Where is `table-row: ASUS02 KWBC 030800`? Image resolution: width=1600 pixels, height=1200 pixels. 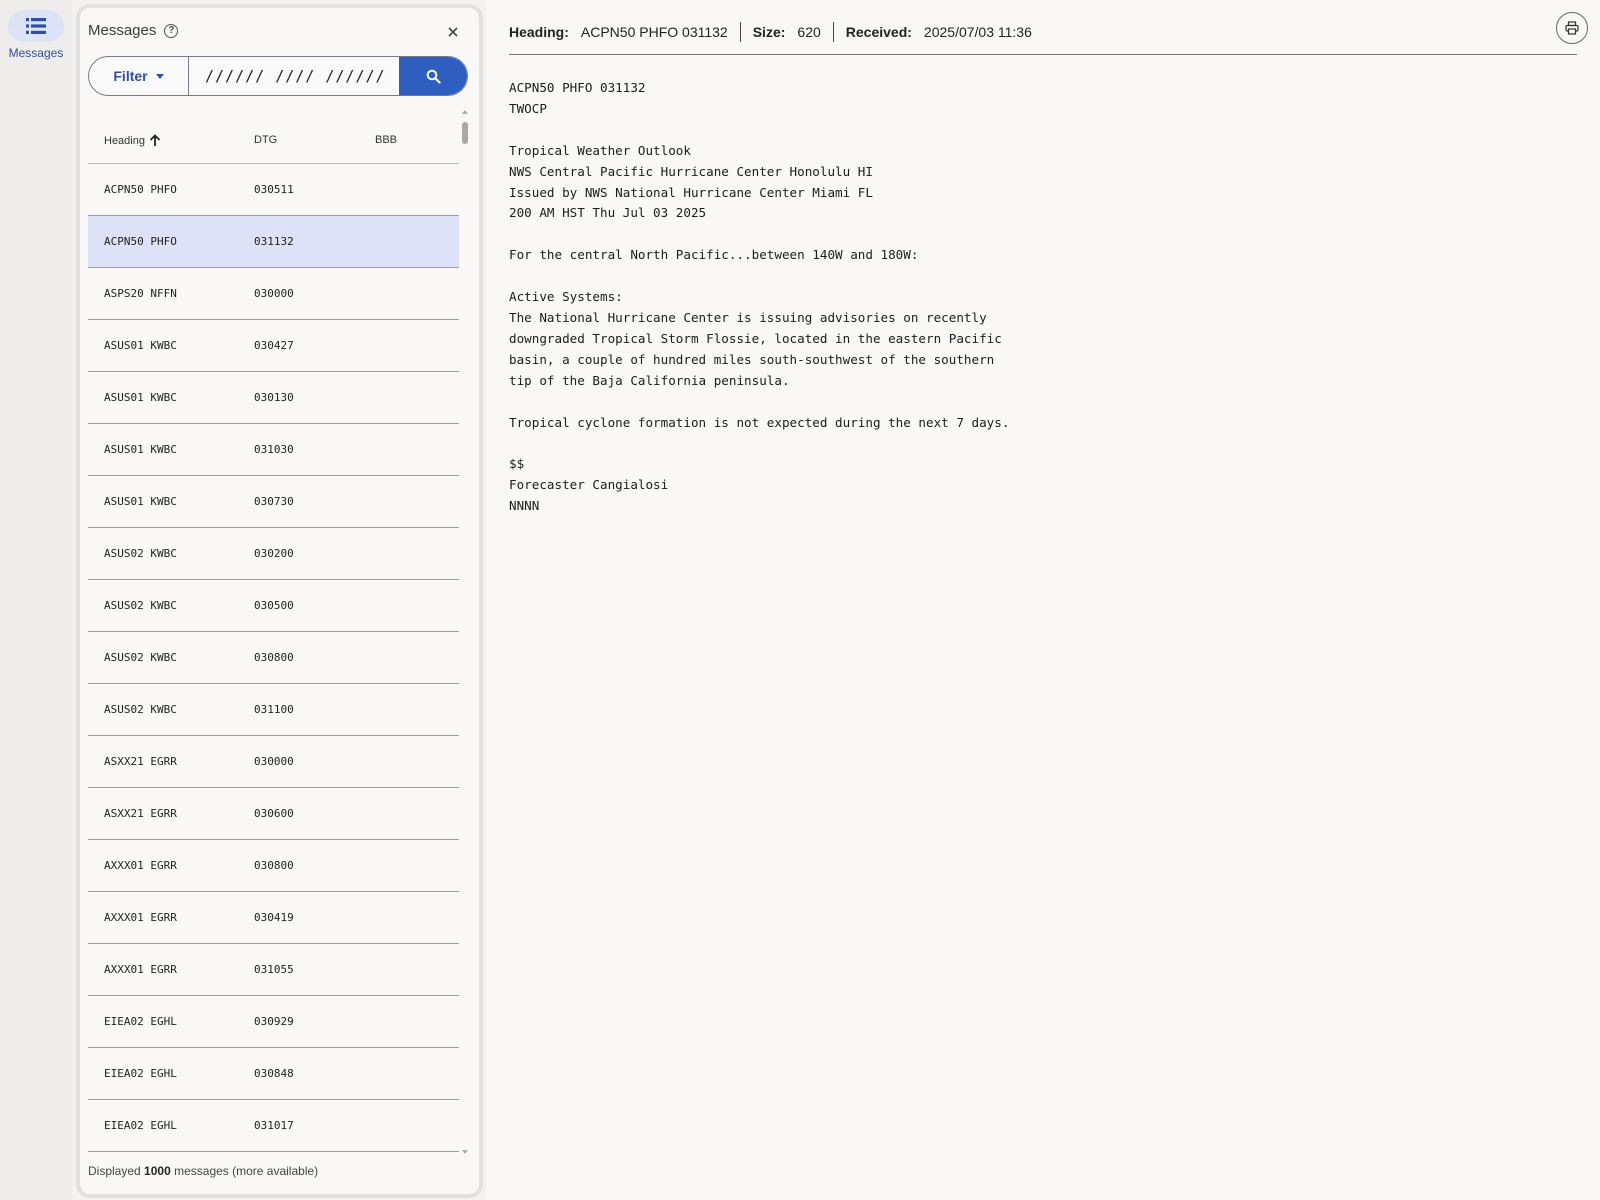
table-row: ASUS02 KWBC 030800 is located at coordinates (273, 658).